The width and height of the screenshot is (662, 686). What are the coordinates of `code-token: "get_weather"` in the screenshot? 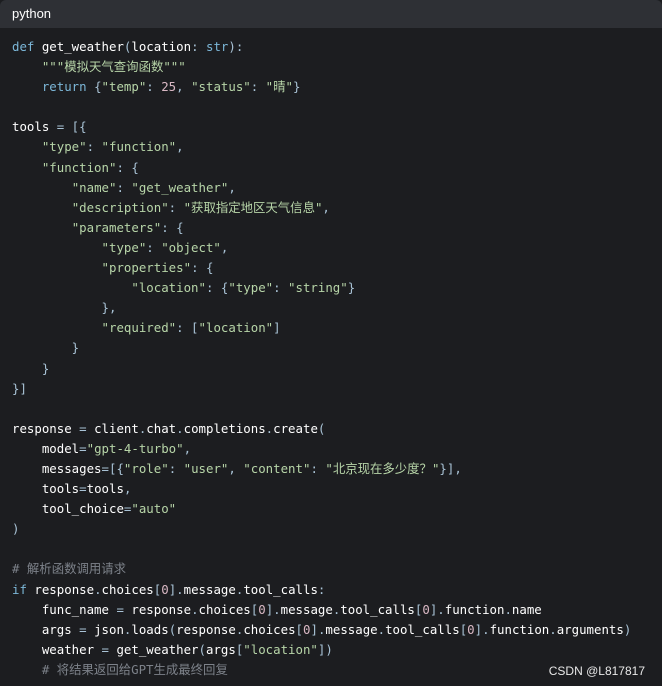 It's located at (180, 187).